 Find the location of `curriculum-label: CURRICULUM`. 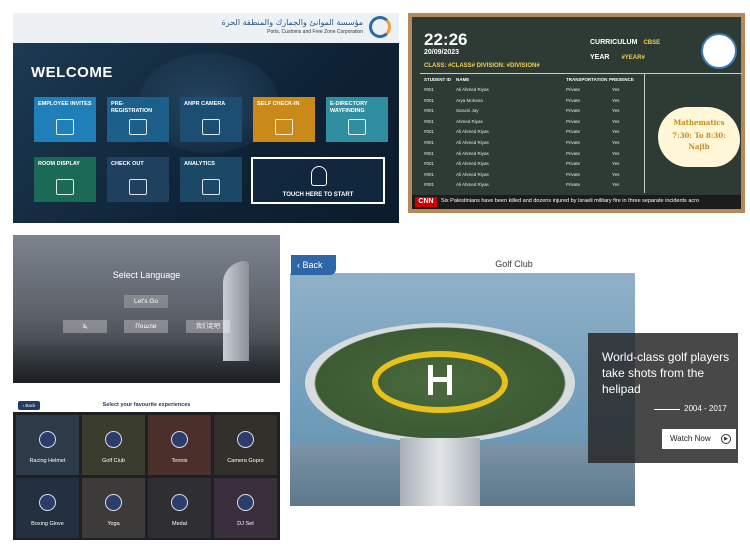

curriculum-label: CURRICULUM is located at coordinates (614, 42).